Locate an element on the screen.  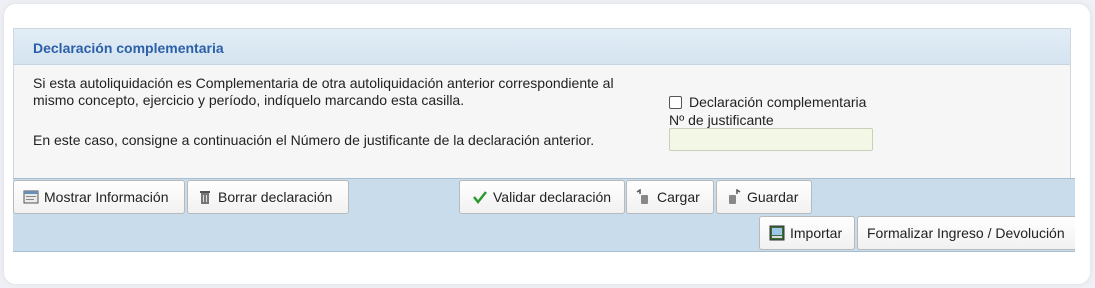
complementaria-checkbox-row: Declaración complementaria is located at coordinates (767, 102).